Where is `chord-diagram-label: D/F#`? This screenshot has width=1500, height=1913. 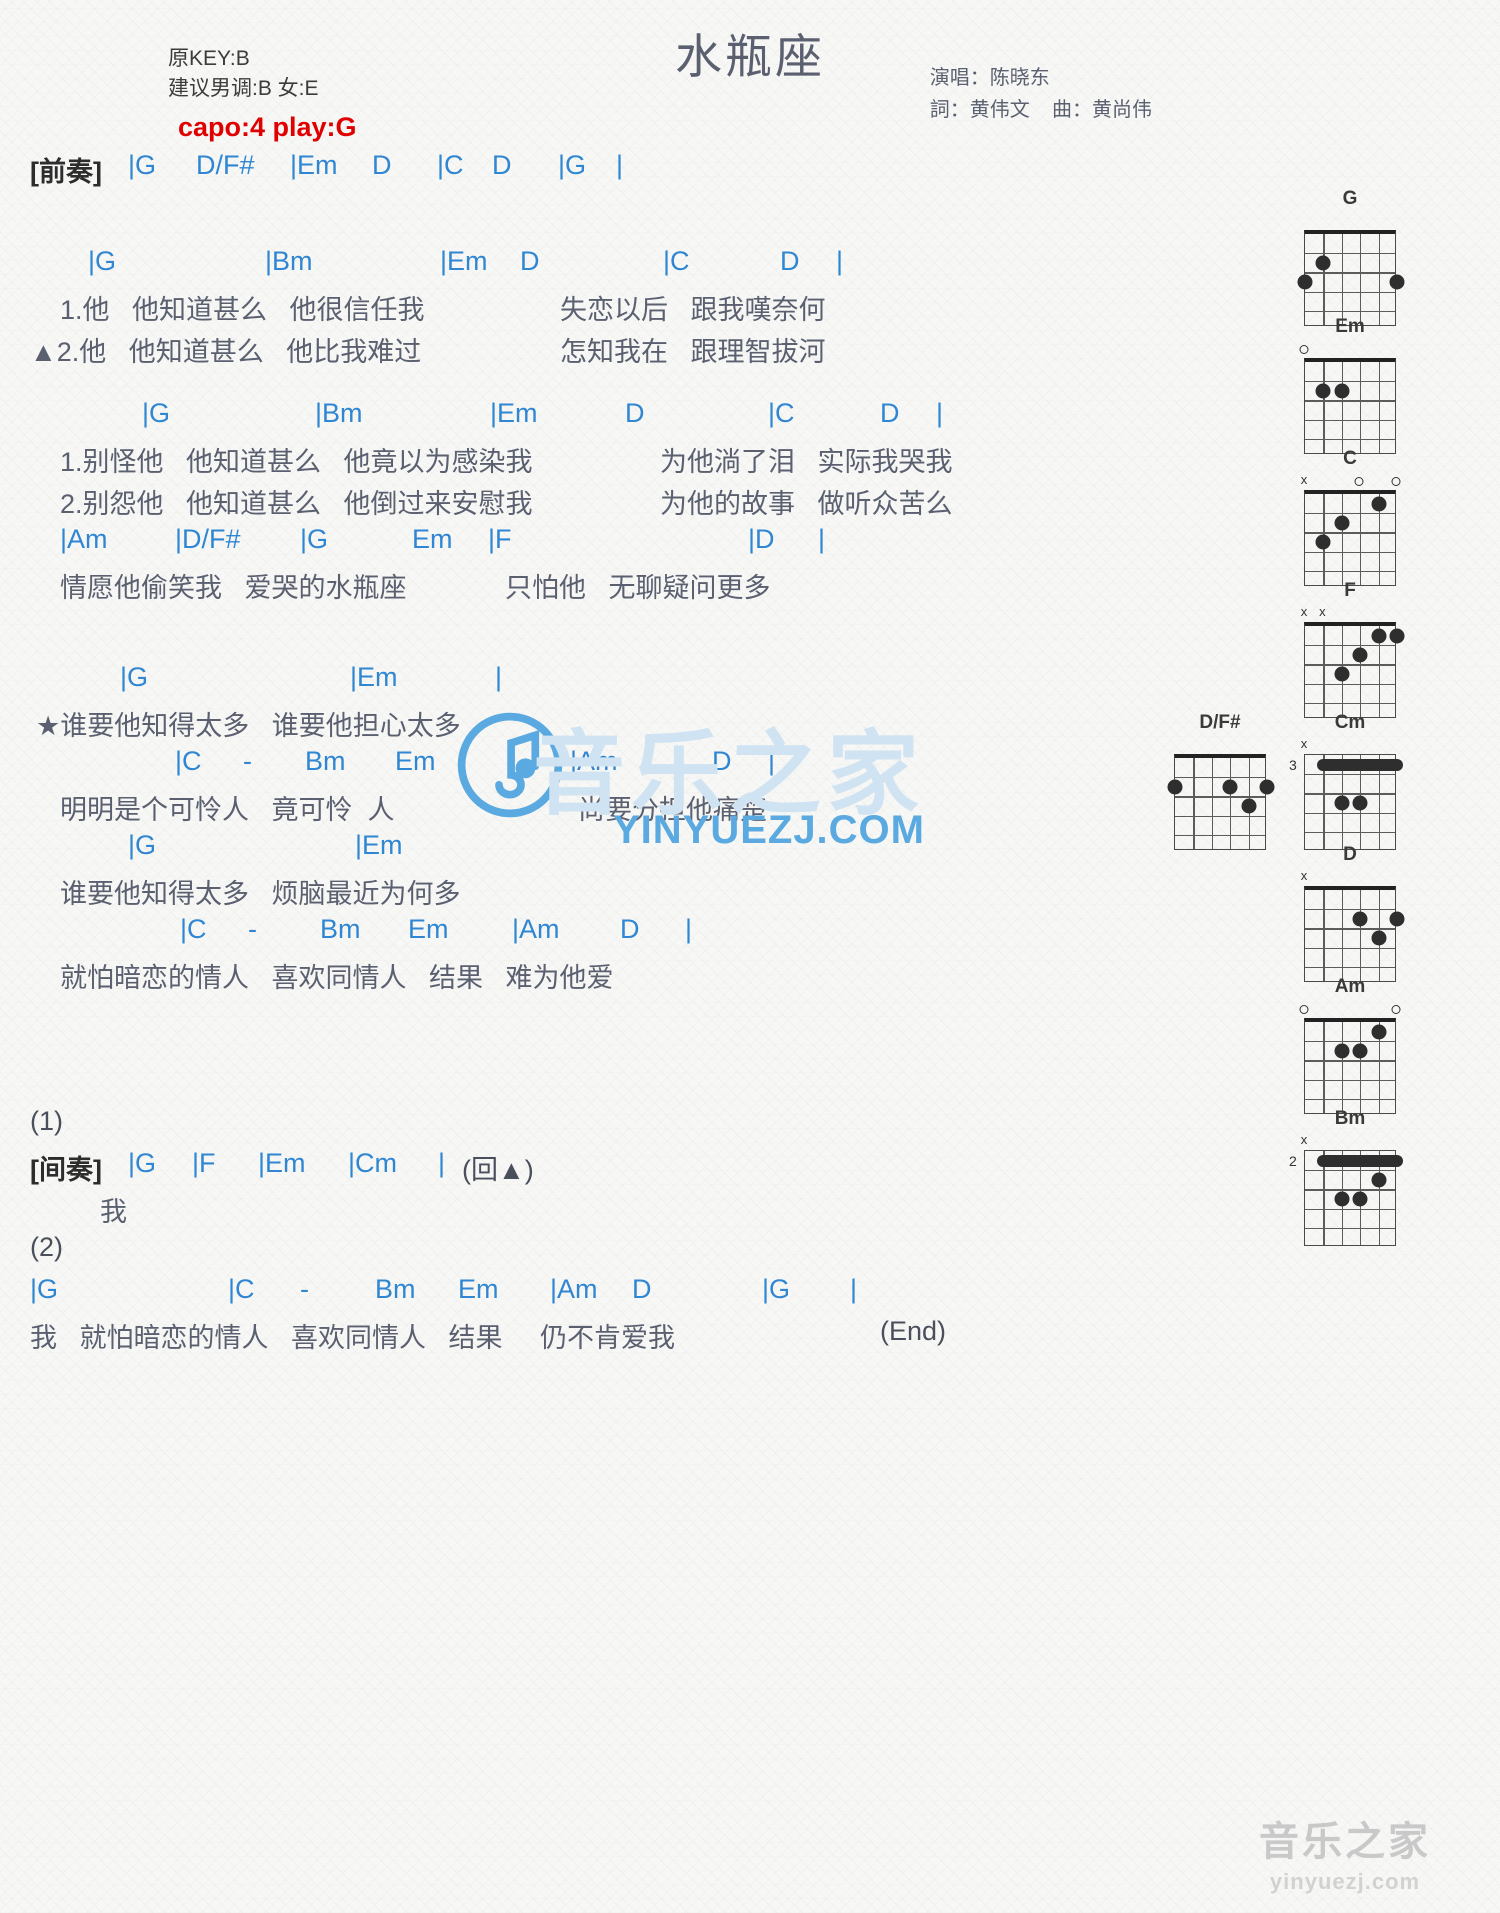 chord-diagram-label: D/F# is located at coordinates (1220, 722).